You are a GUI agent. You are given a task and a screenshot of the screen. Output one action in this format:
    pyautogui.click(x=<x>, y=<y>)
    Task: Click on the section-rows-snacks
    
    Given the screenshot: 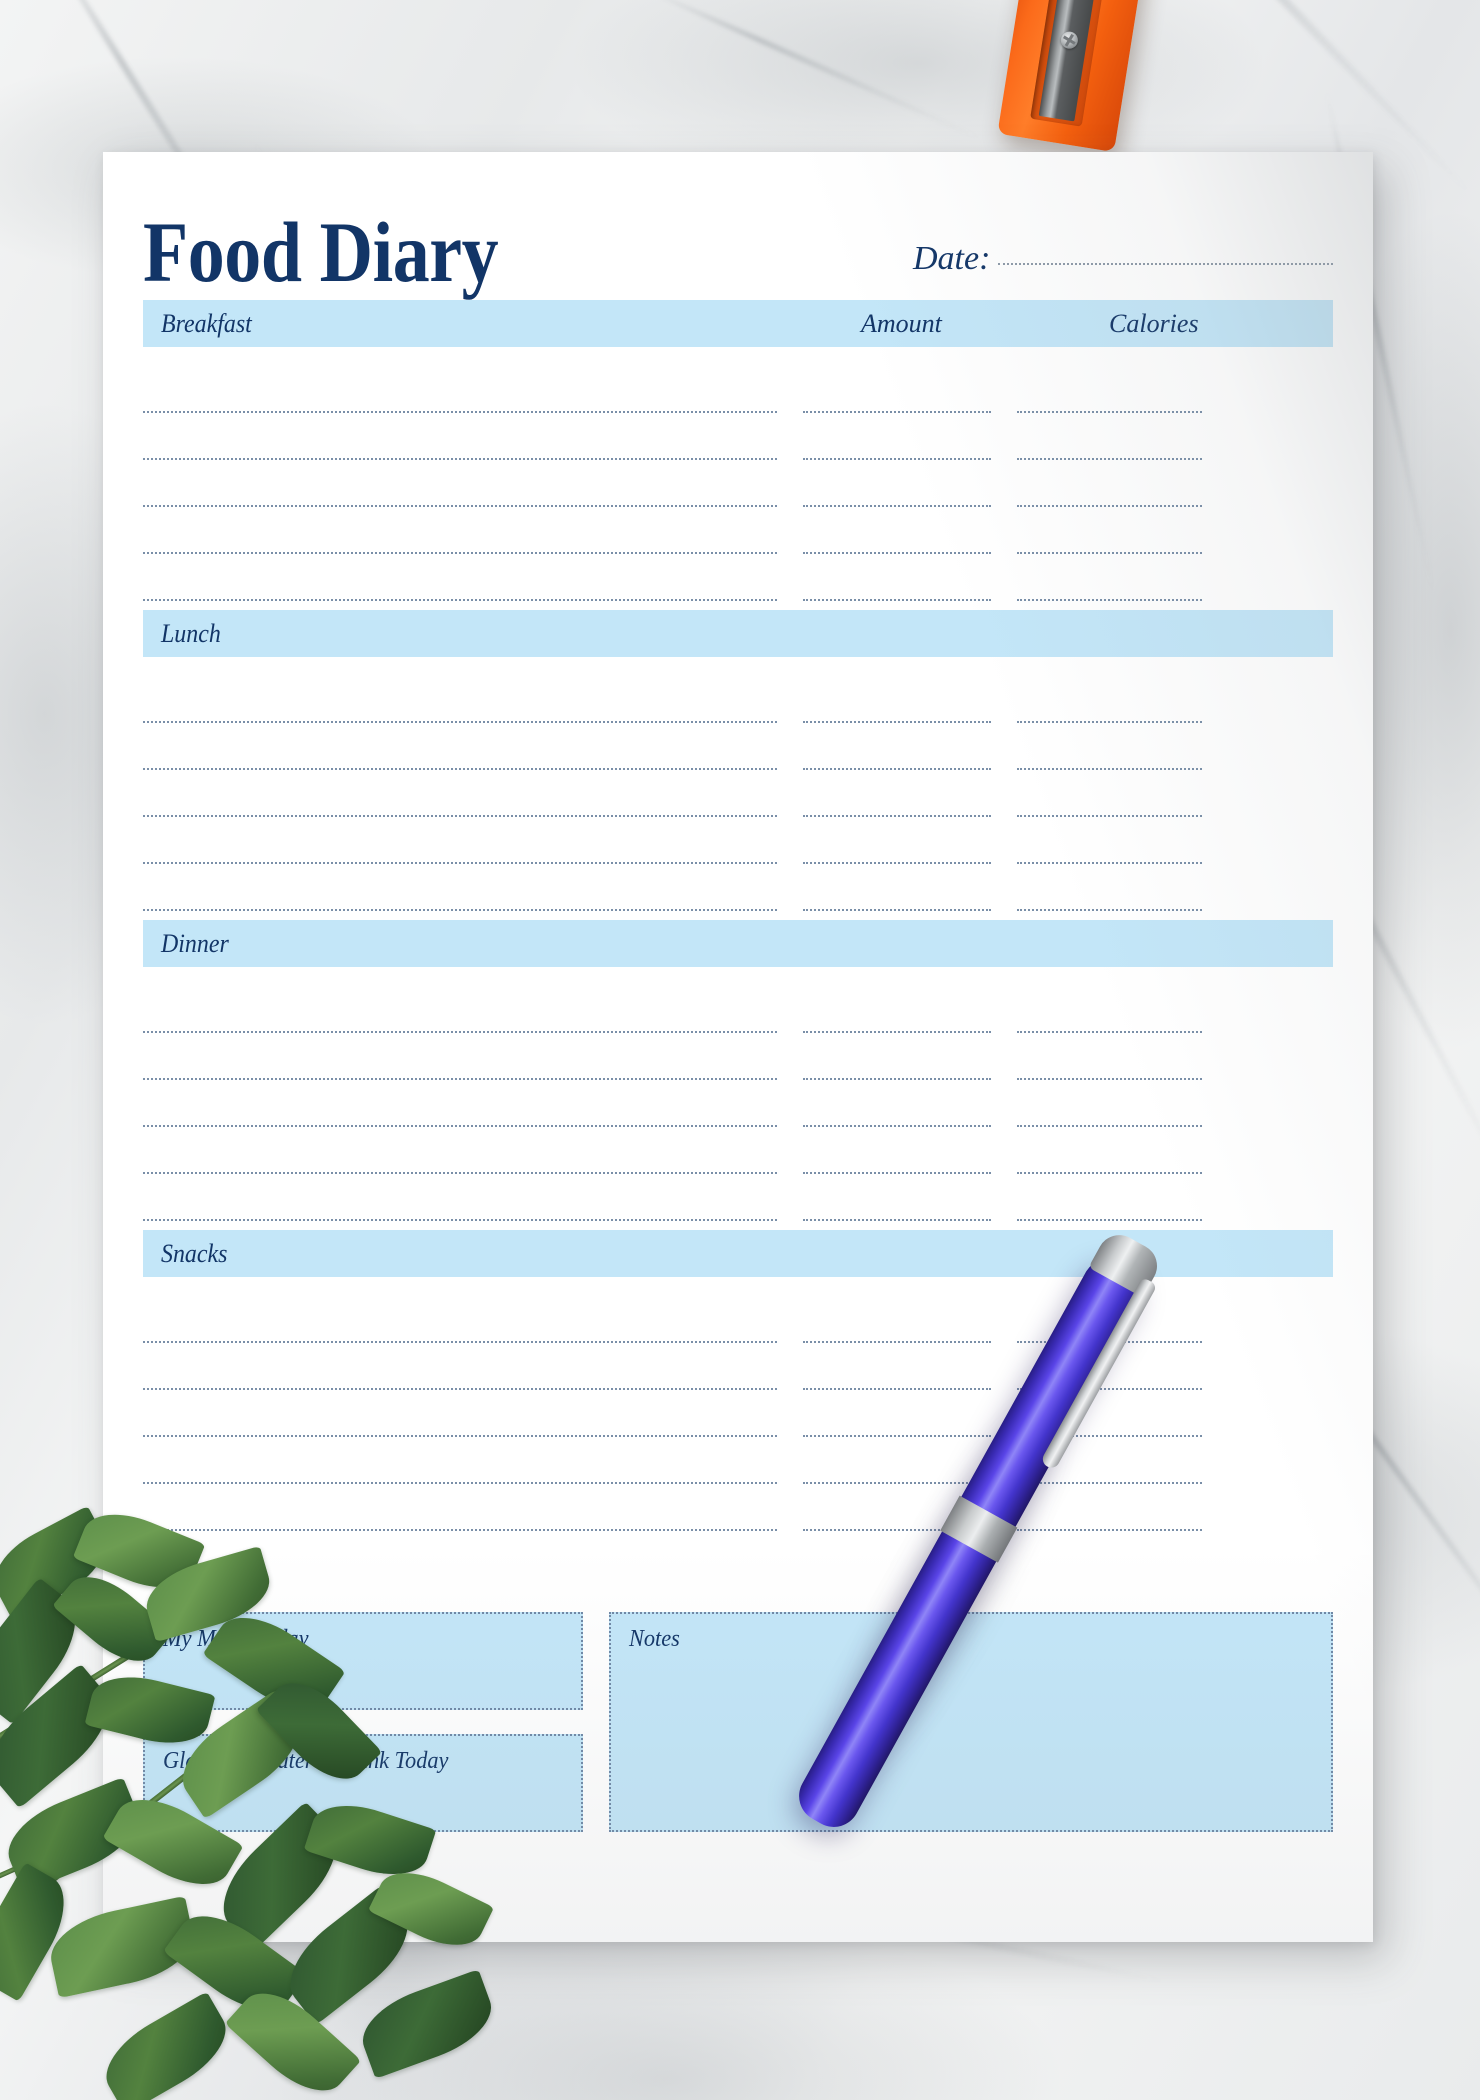 What is the action you would take?
    pyautogui.click(x=738, y=1405)
    